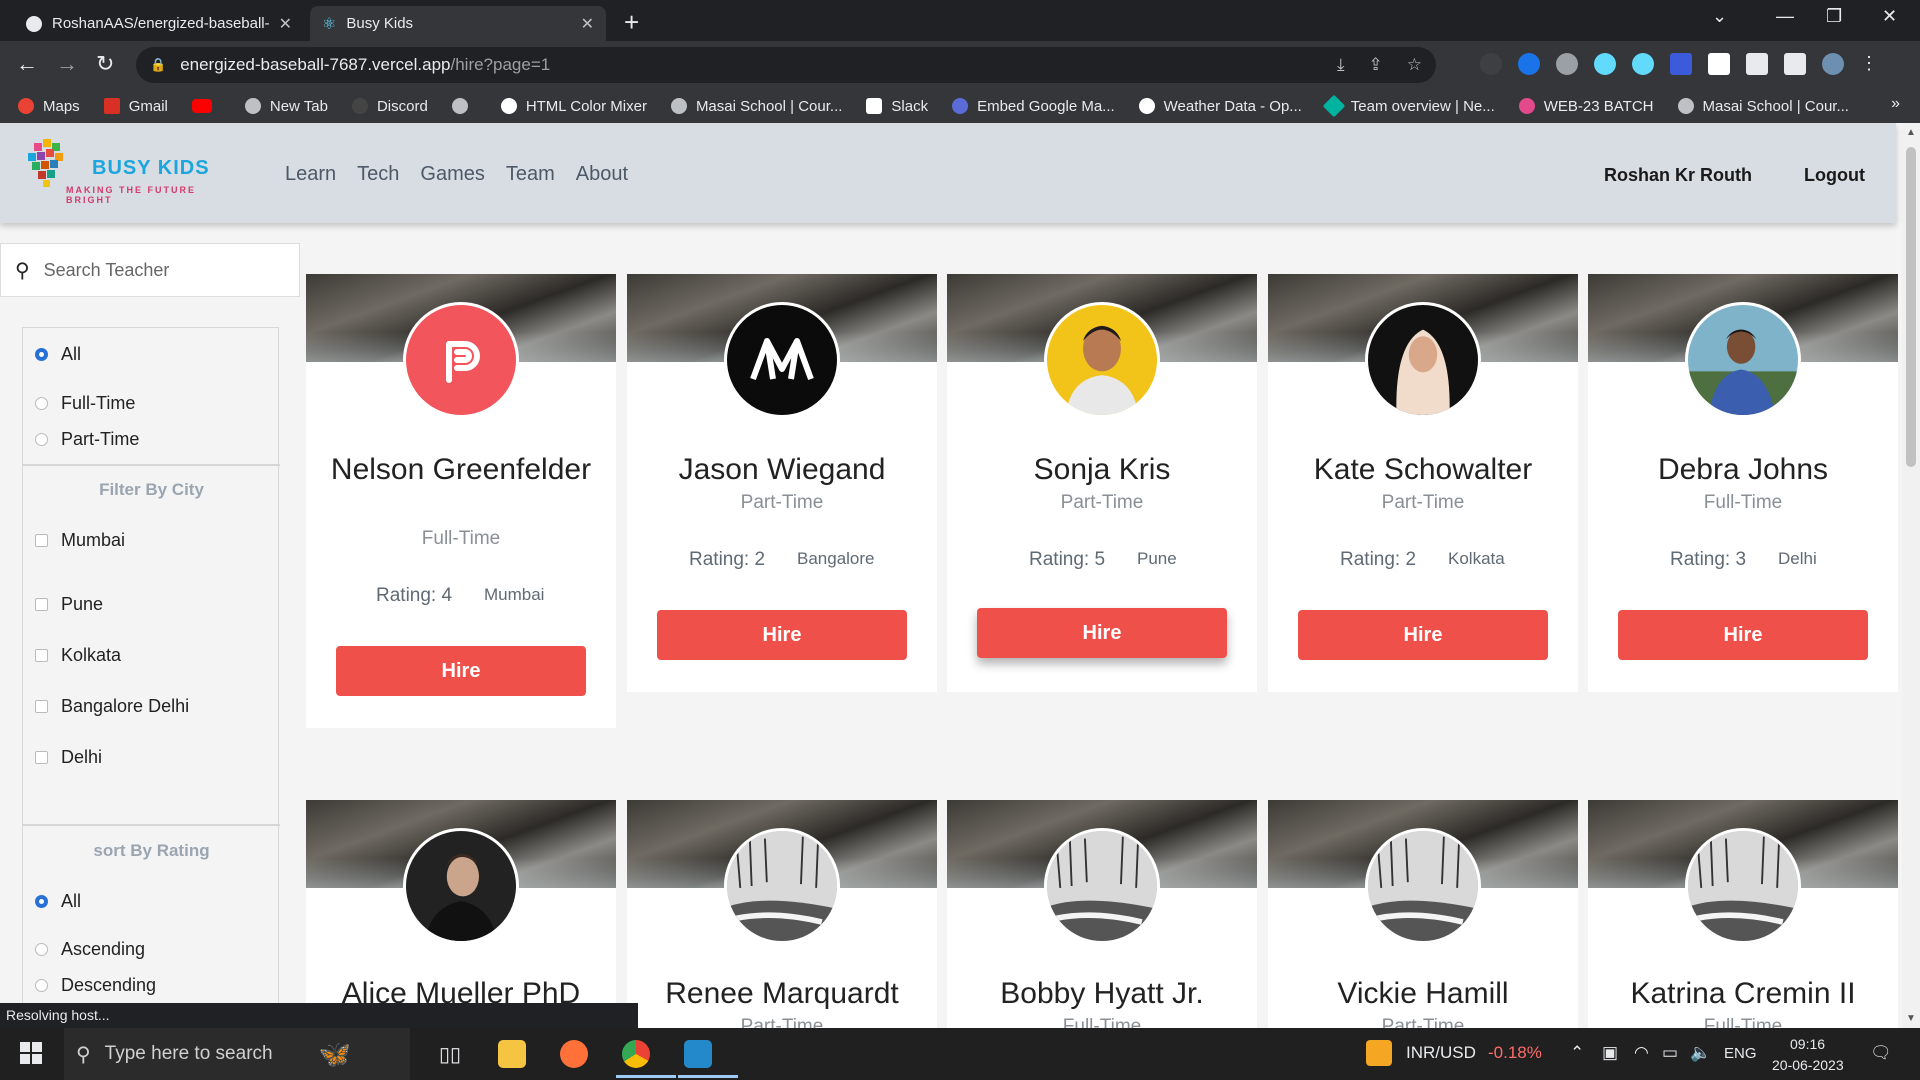 Image resolution: width=1920 pixels, height=1080 pixels. What do you see at coordinates (1641, 1053) in the screenshot?
I see `wifi-icon: ◠` at bounding box center [1641, 1053].